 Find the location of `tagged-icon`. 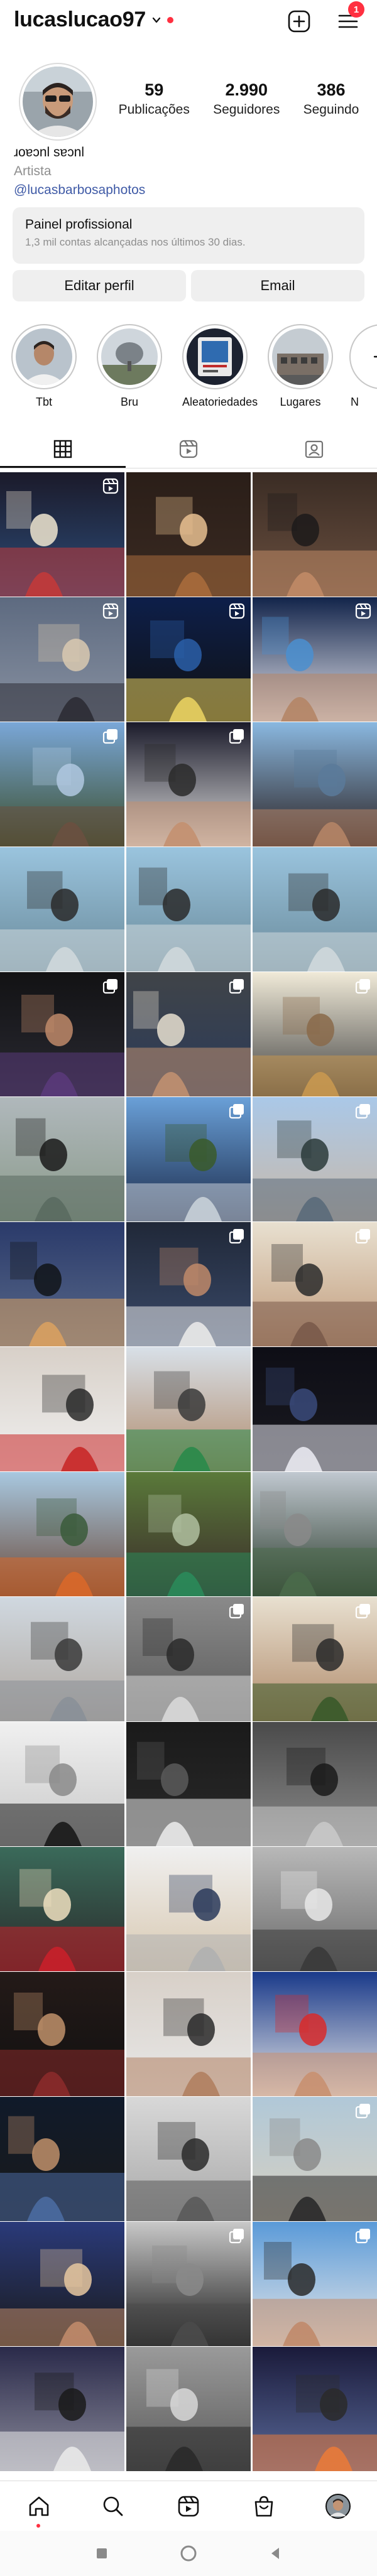

tagged-icon is located at coordinates (314, 449).